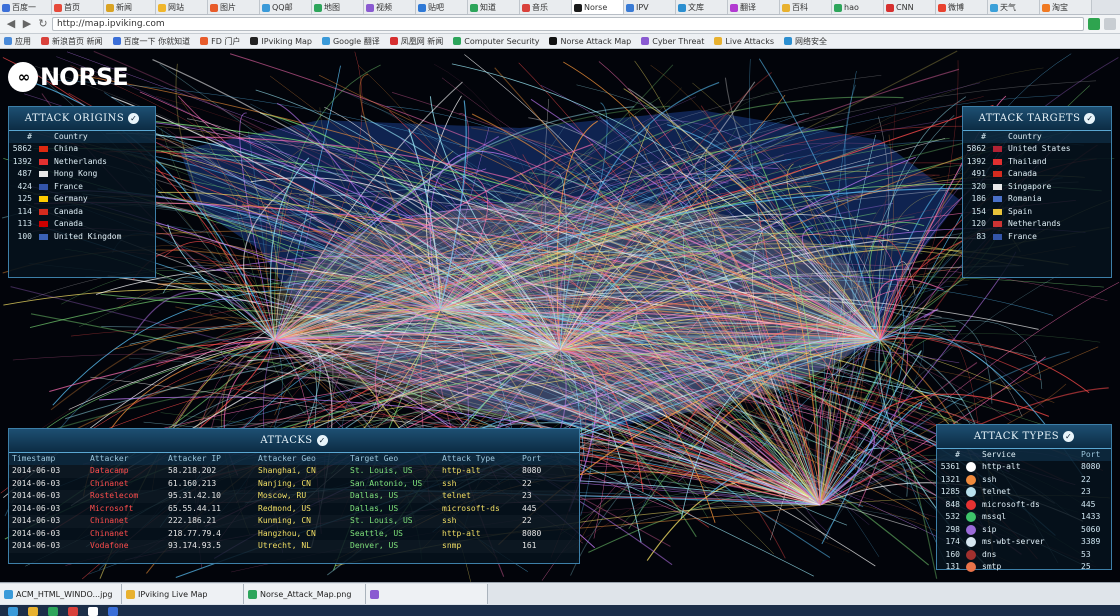 The width and height of the screenshot is (1120, 616). Describe the element at coordinates (956, 7) in the screenshot. I see `tab-label: 微博` at that location.